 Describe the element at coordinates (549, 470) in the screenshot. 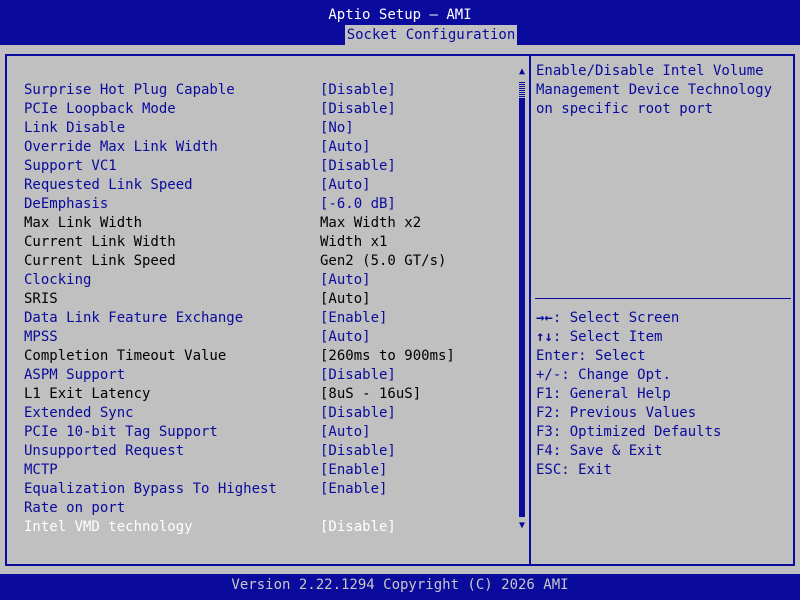

I see `key-name: ESC` at that location.